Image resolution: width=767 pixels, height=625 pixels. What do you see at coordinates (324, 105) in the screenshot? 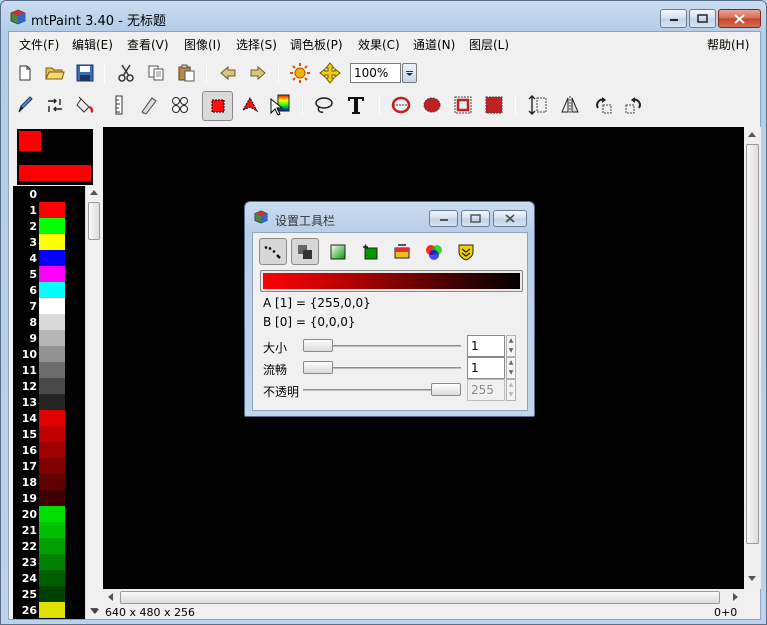
I see `lasso-button` at bounding box center [324, 105].